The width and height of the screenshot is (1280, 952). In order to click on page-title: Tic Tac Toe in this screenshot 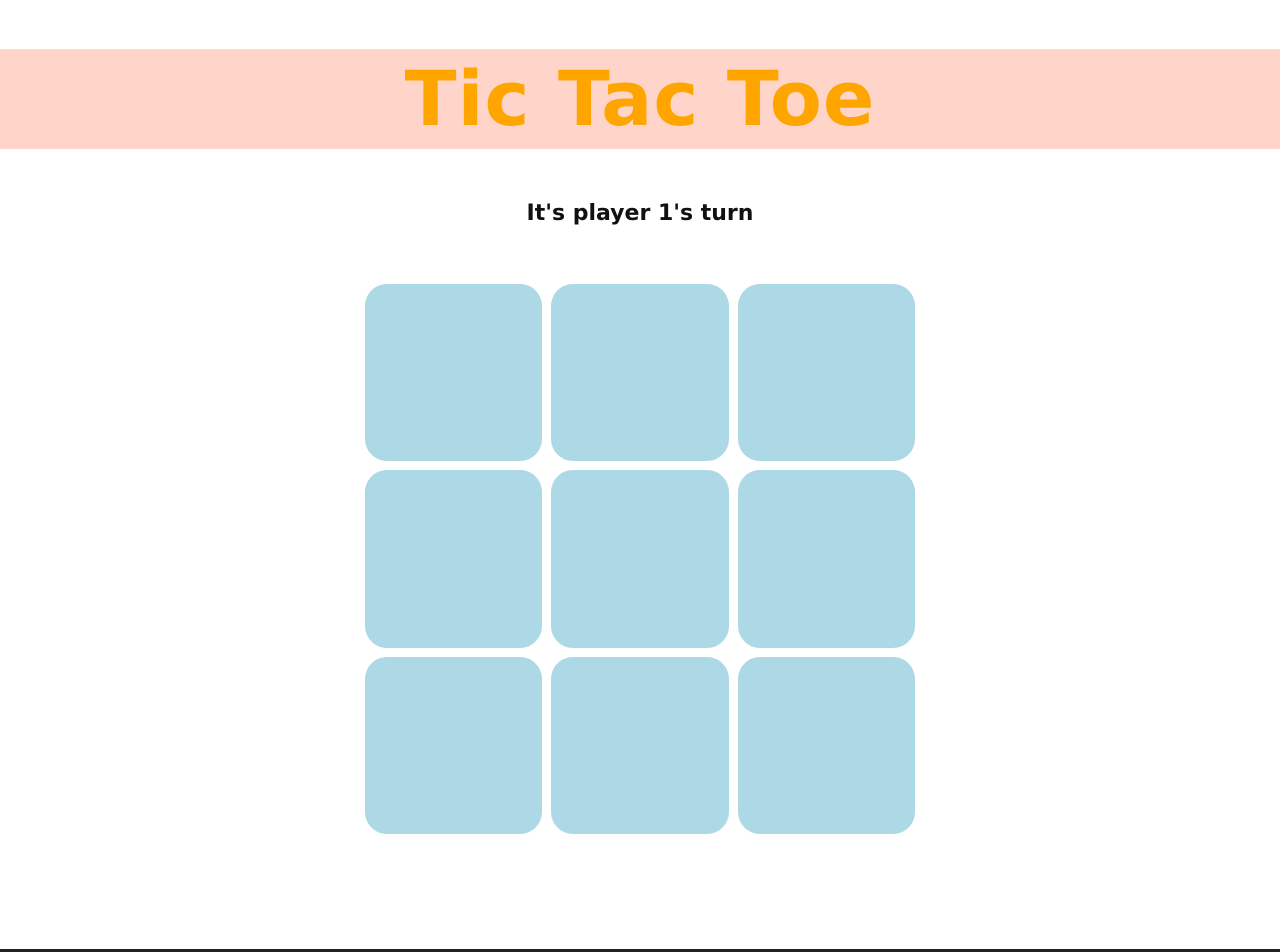, I will do `click(640, 98)`.